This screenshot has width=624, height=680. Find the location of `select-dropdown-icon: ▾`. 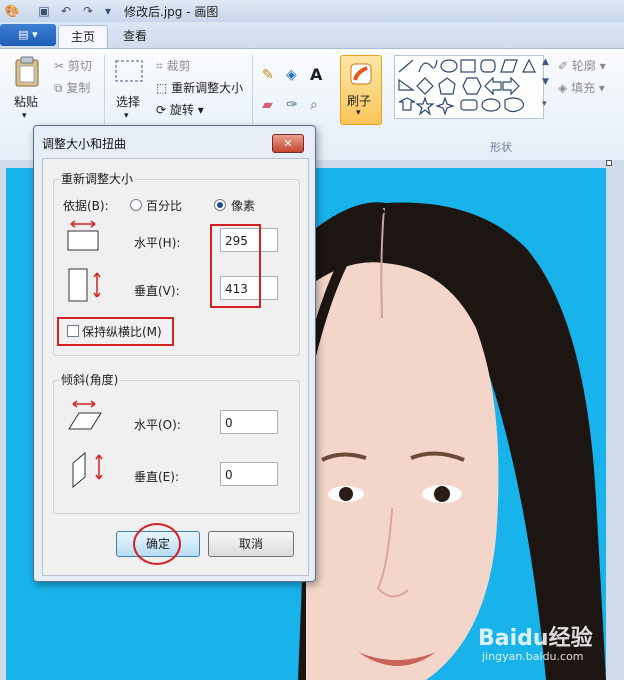

select-dropdown-icon: ▾ is located at coordinates (126, 116).